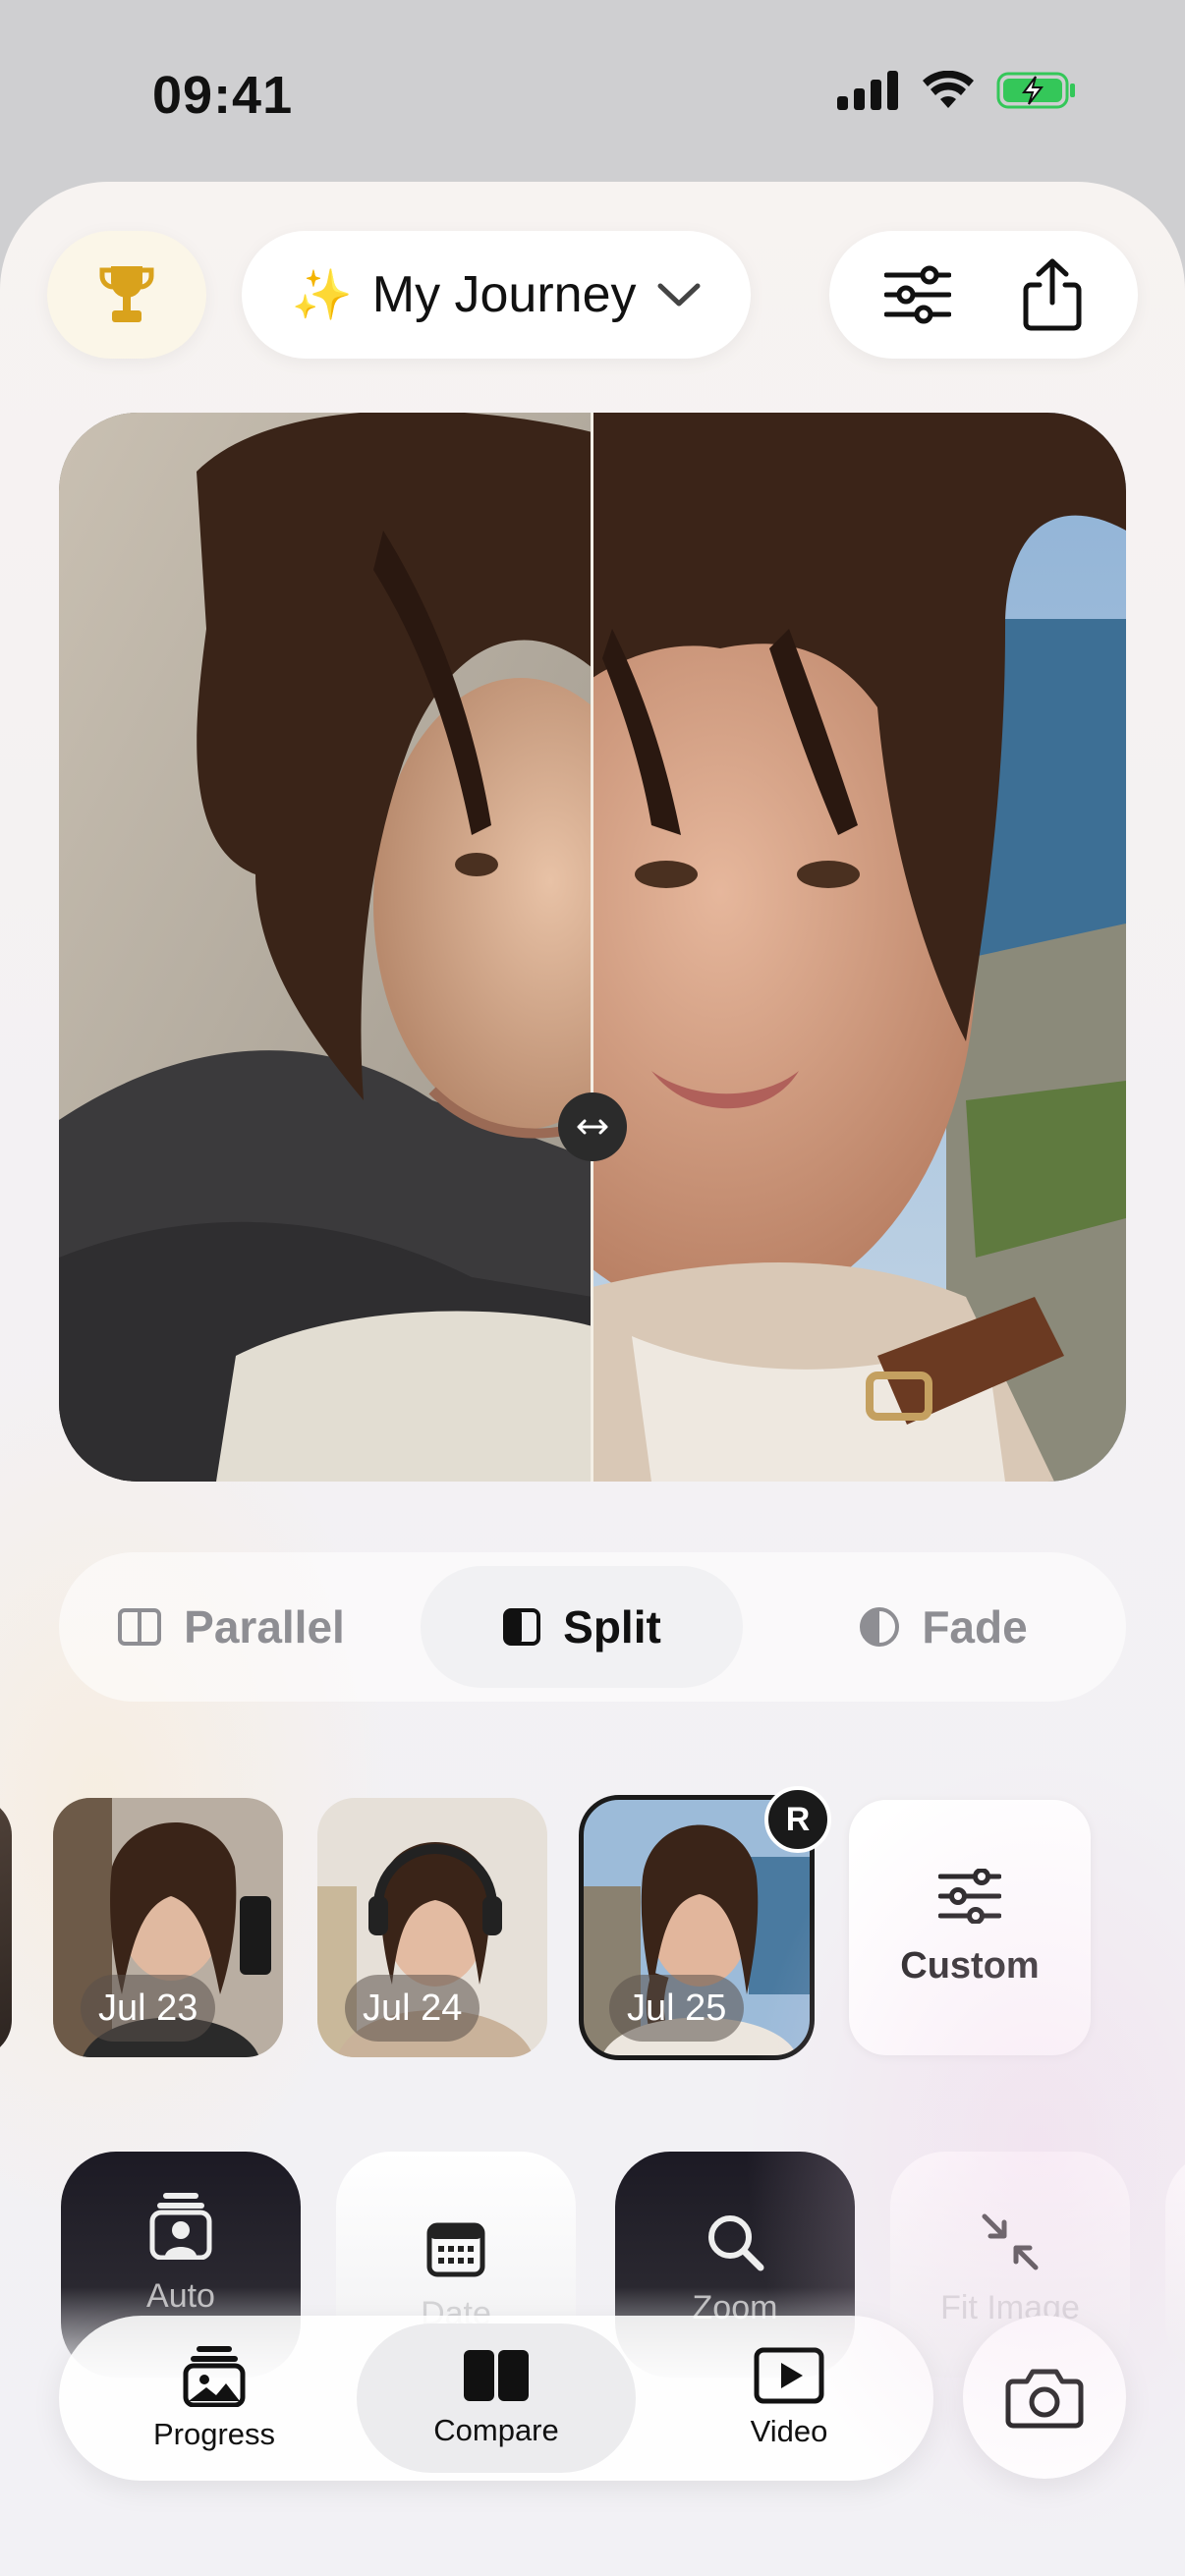  What do you see at coordinates (215, 2376) in the screenshot?
I see `photo-stack-icon` at bounding box center [215, 2376].